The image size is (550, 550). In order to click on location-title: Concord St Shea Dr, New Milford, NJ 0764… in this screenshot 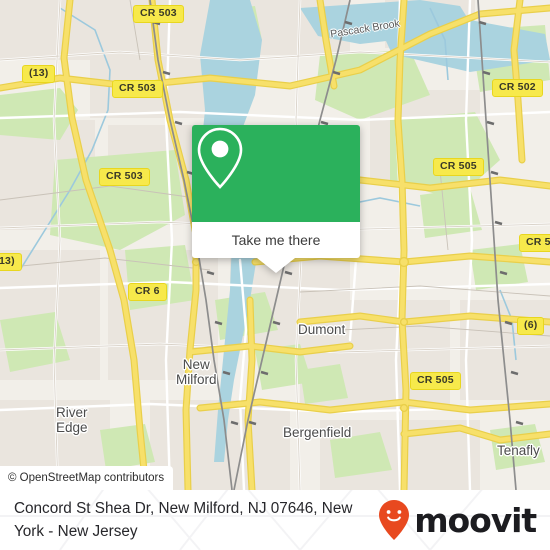, I will do `click(183, 520)`.